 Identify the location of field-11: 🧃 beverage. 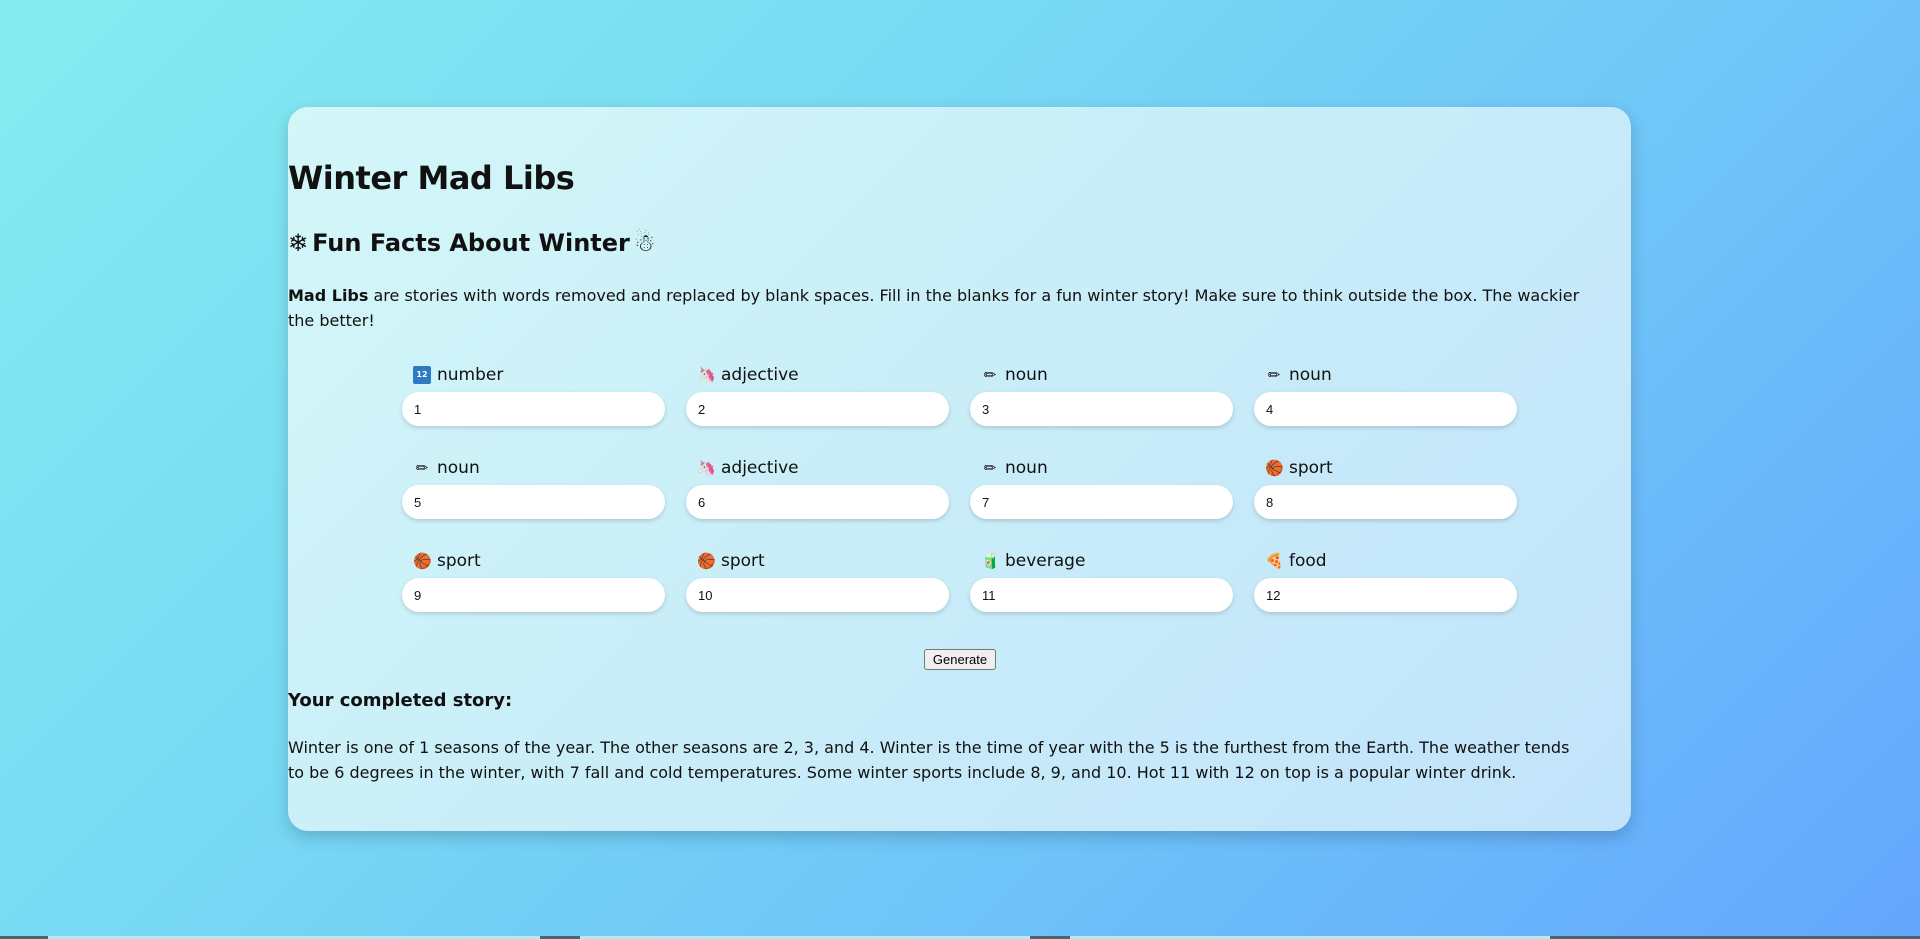
(1101, 580).